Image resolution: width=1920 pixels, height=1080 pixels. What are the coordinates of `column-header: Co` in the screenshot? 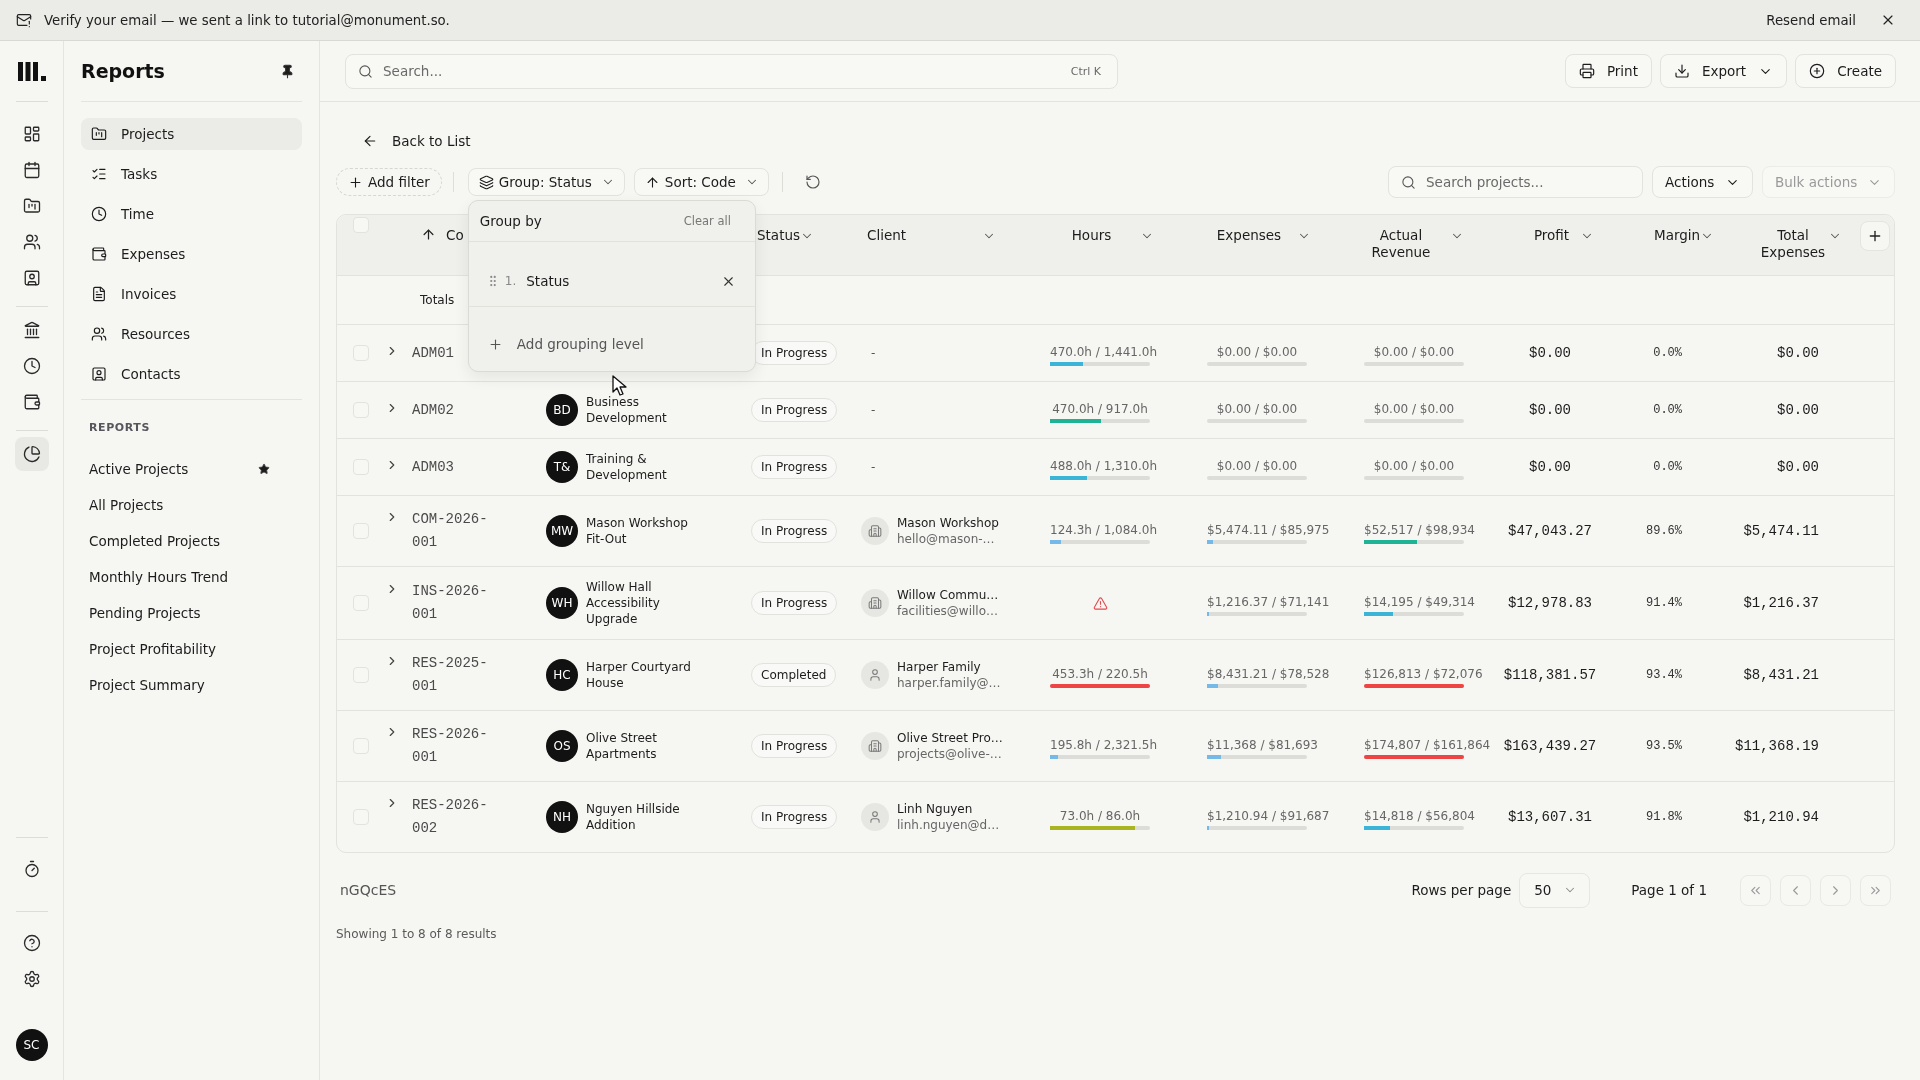 It's located at (442, 235).